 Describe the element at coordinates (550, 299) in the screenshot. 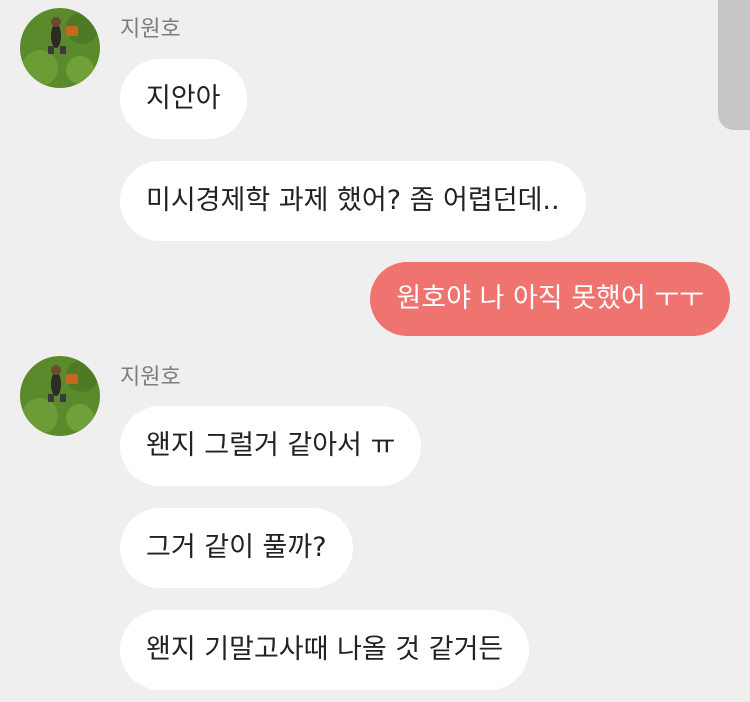

I see `my-message-bubble: 원호야 나 아직 못했어 ㅜㅜ` at that location.